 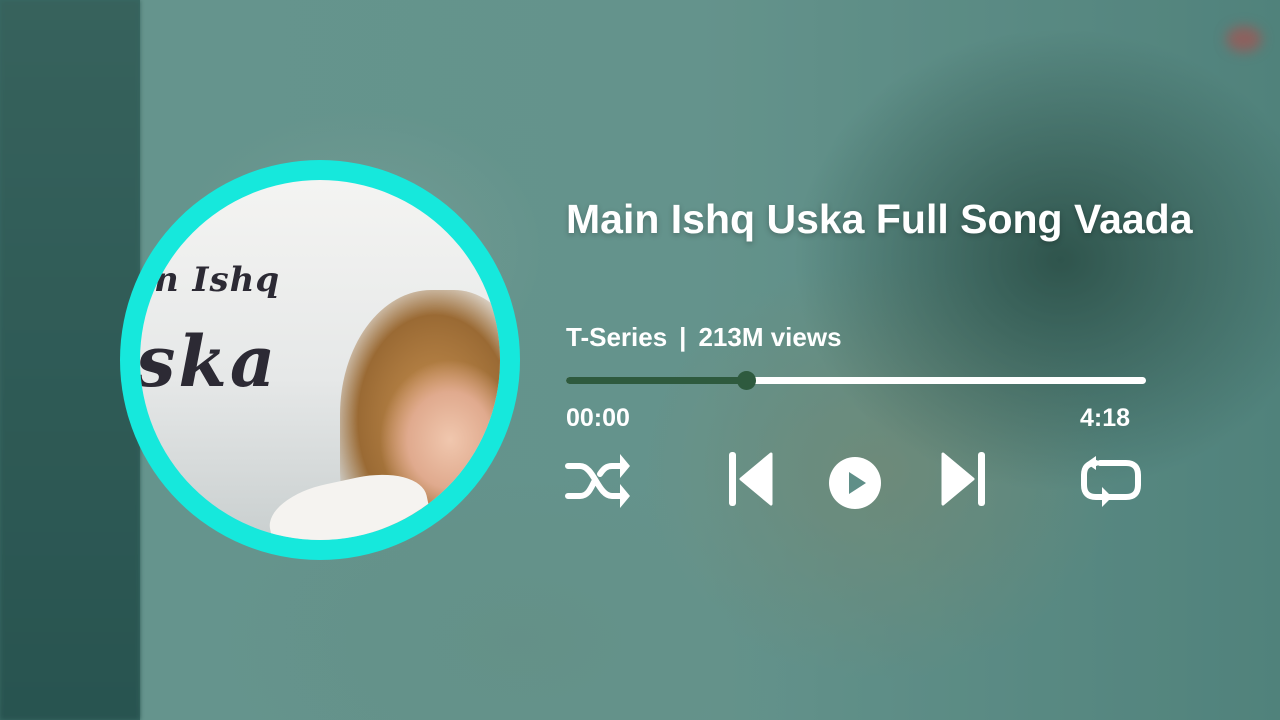 I want to click on next-button, so click(x=964, y=479).